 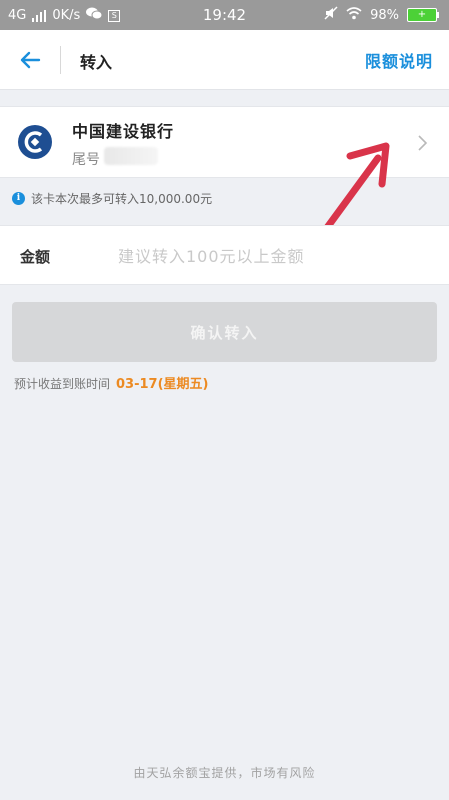 I want to click on battery-icon: +, so click(x=423, y=15).